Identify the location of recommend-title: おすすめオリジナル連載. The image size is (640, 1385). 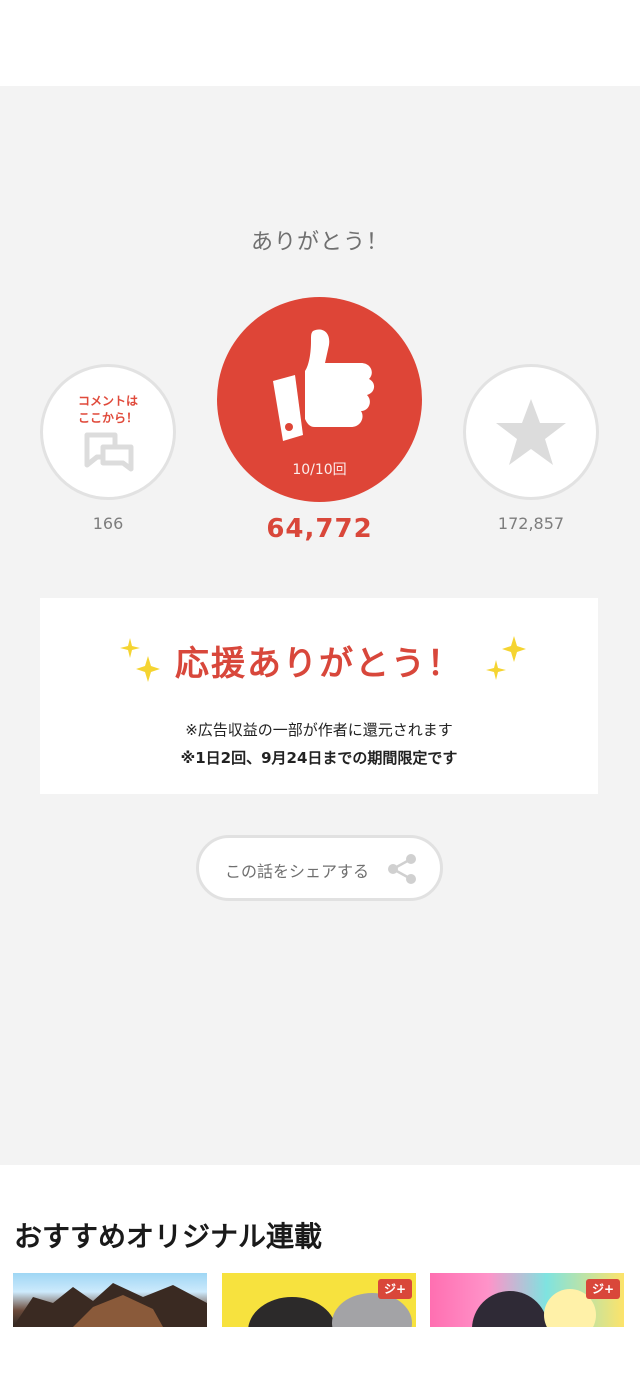
(168, 1236).